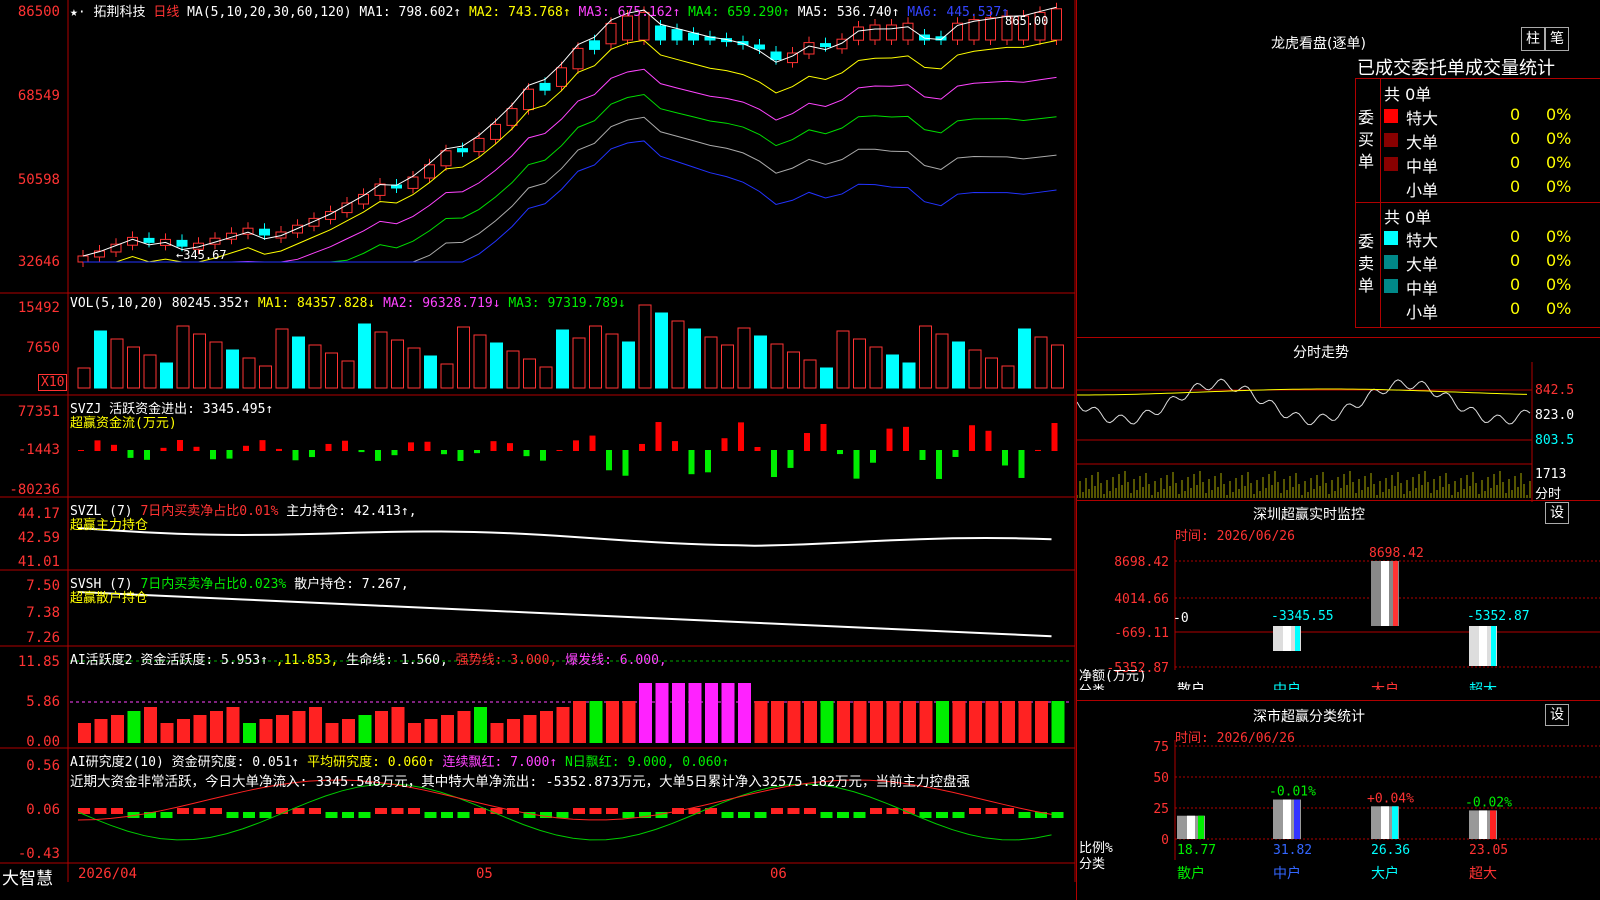 This screenshot has height=900, width=1600. What do you see at coordinates (117, 303) in the screenshot?
I see `vol-label: VOL(5,10,20)` at bounding box center [117, 303].